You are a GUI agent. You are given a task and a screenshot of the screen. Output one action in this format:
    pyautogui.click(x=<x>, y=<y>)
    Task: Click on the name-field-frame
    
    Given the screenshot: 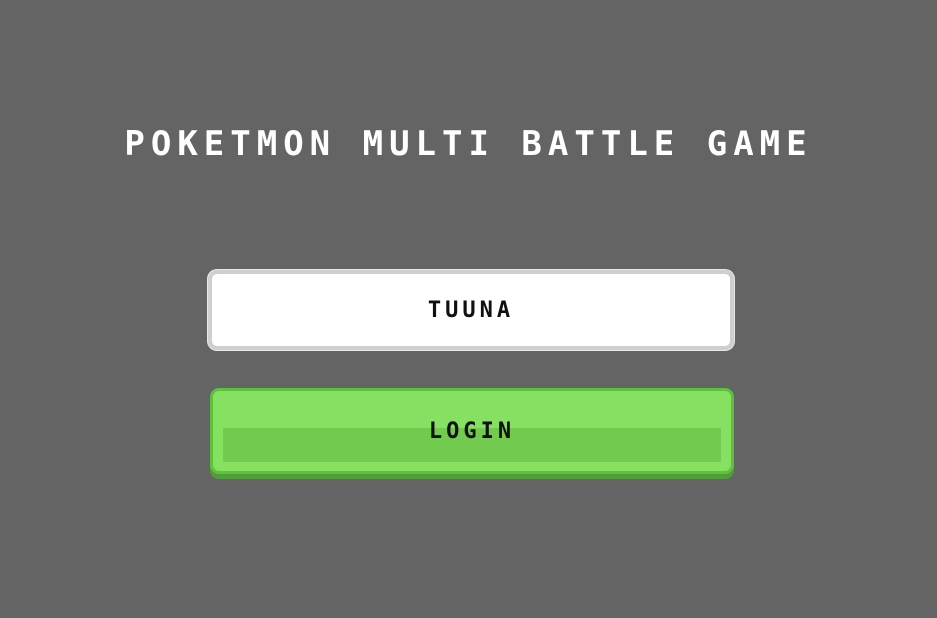 What is the action you would take?
    pyautogui.click(x=471, y=310)
    